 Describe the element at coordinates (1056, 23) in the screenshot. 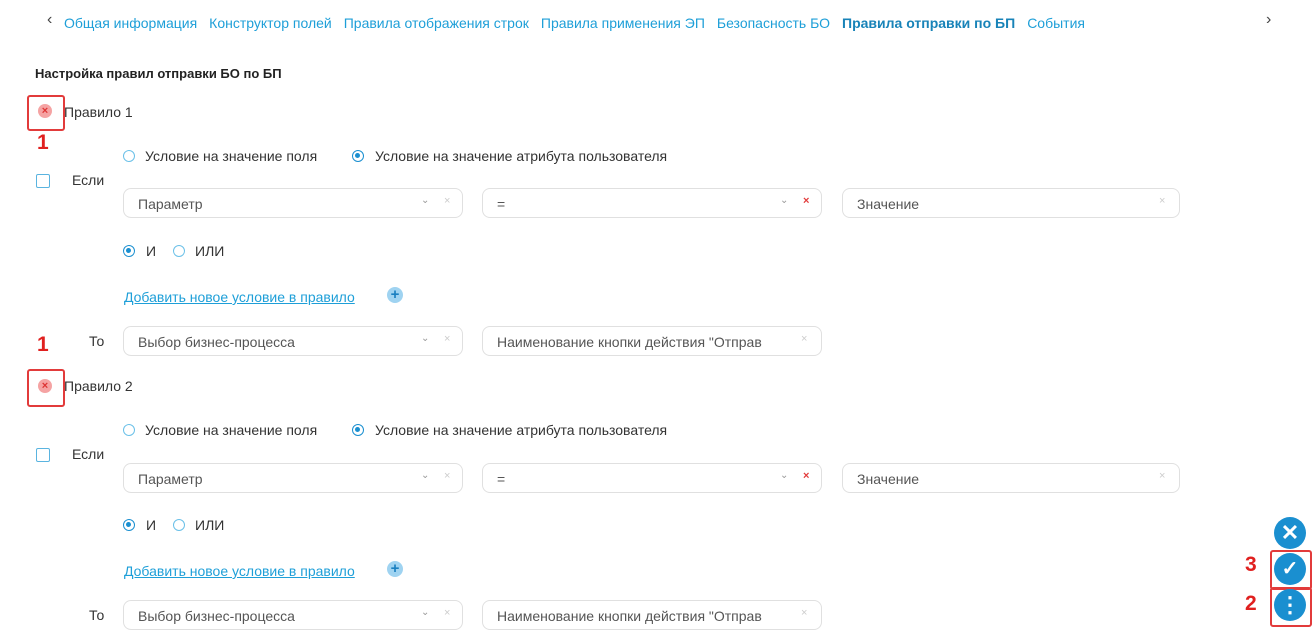

I see `tab-events: События` at that location.